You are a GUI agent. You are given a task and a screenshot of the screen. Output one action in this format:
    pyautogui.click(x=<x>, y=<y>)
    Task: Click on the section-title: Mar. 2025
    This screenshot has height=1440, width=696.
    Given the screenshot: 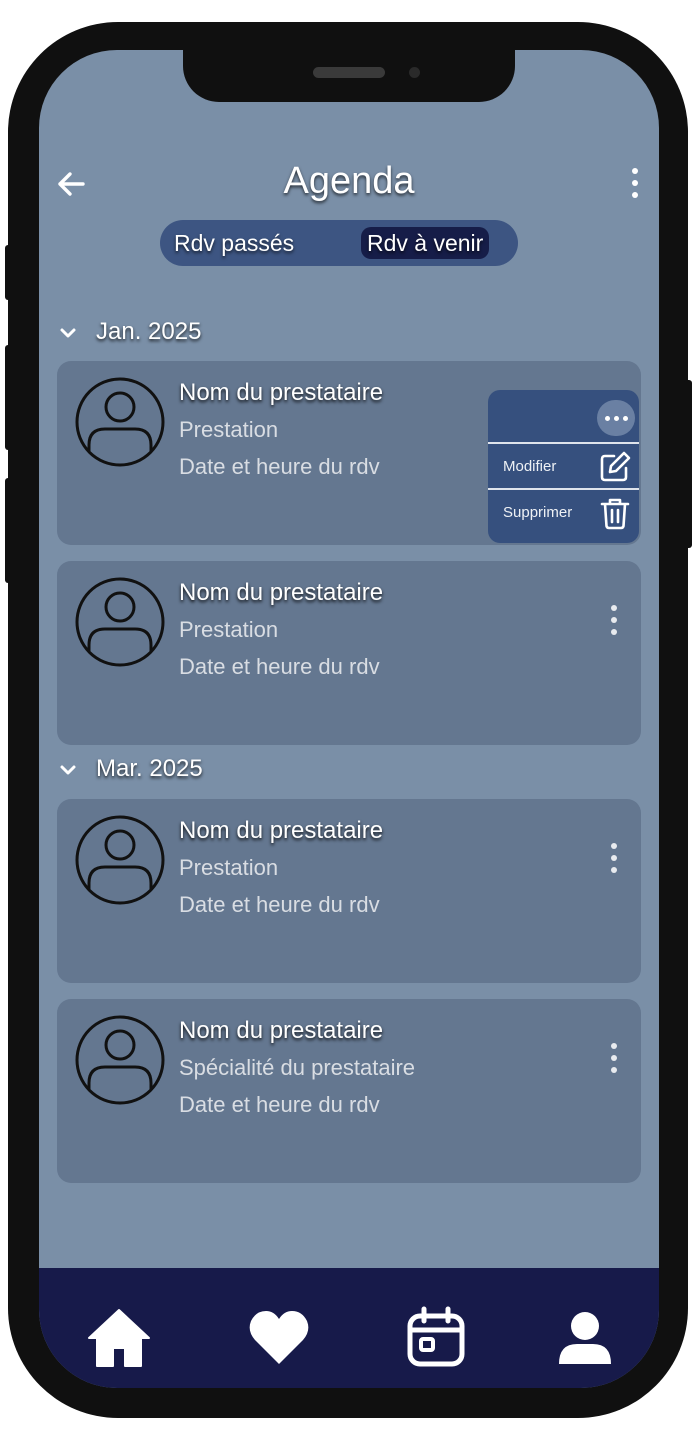 What is the action you would take?
    pyautogui.click(x=149, y=768)
    